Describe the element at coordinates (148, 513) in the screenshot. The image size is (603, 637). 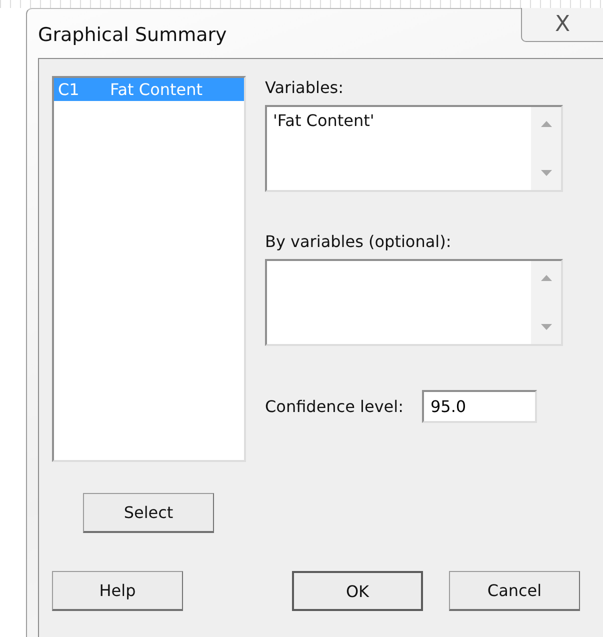
I see `select-button: Select` at that location.